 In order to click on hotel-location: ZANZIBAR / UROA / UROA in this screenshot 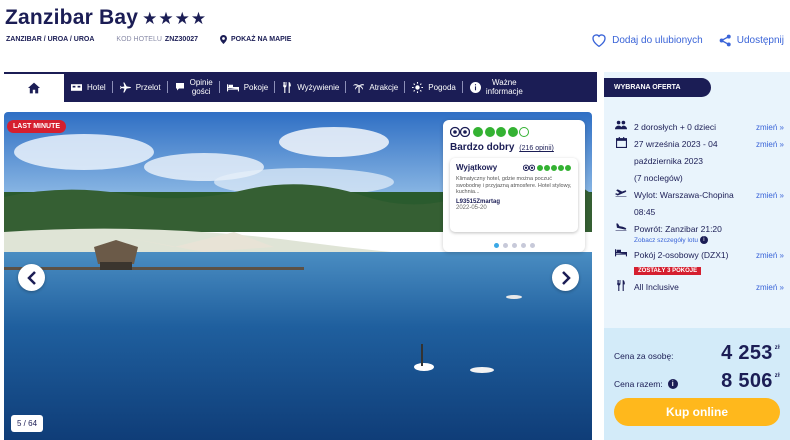, I will do `click(50, 39)`.